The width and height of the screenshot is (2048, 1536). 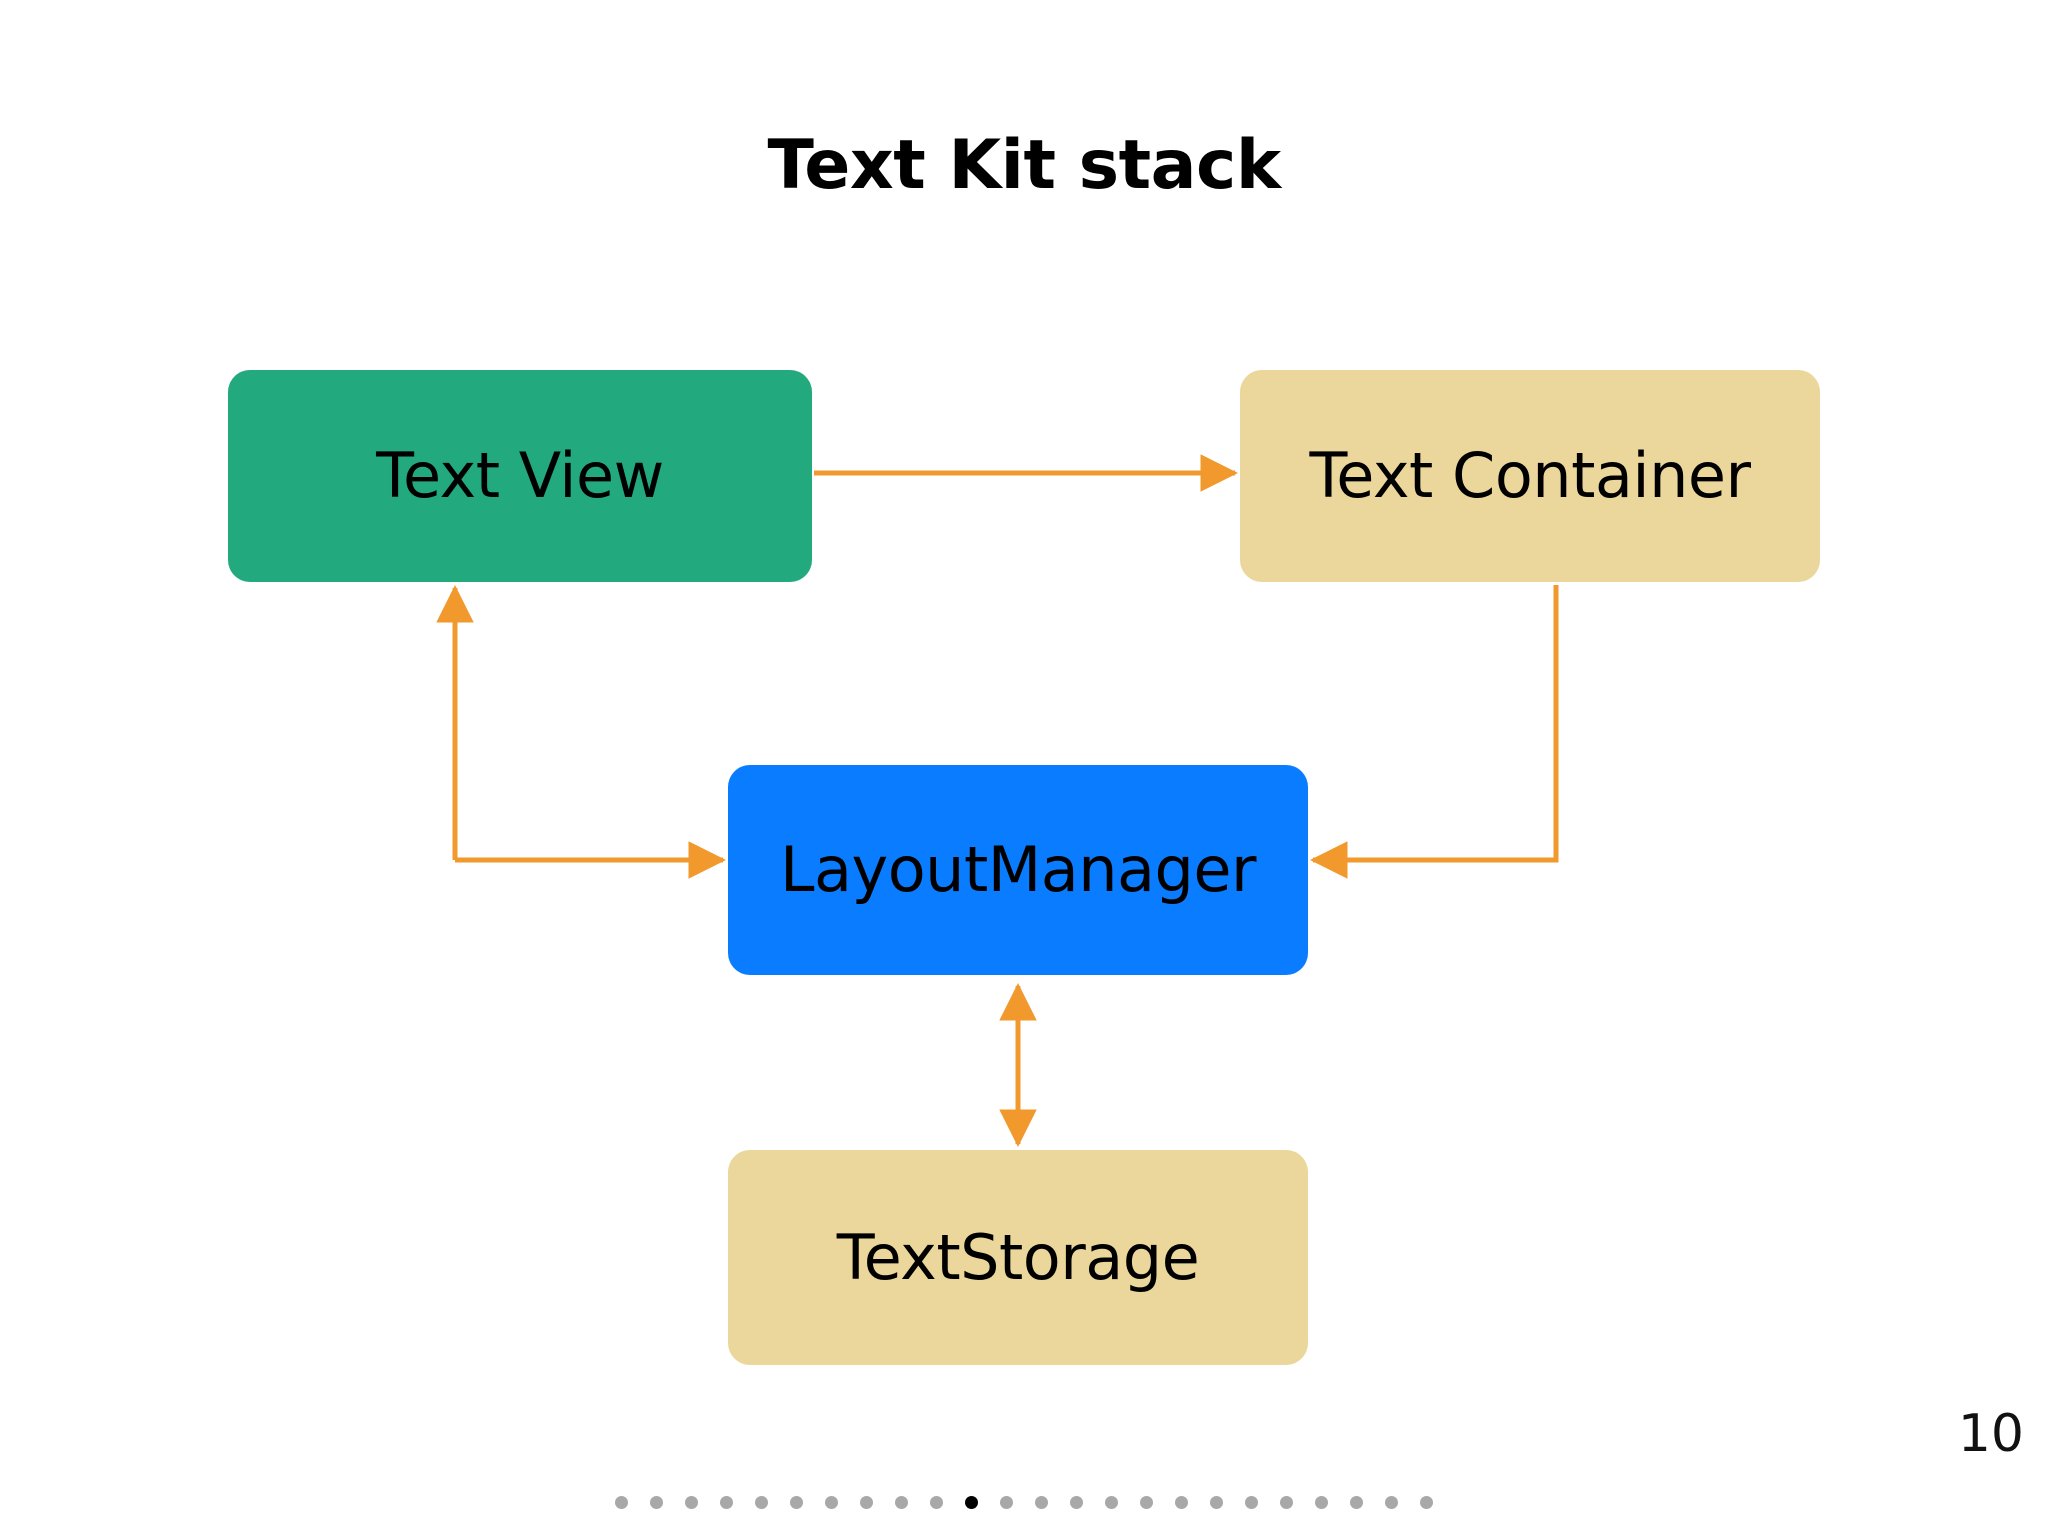 I want to click on node-text-view: Text View, so click(x=520, y=476).